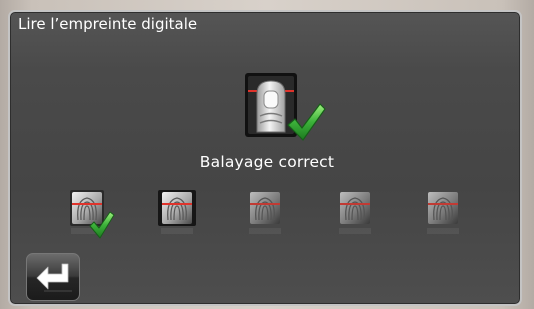 The width and height of the screenshot is (534, 309). Describe the element at coordinates (108, 24) in the screenshot. I see `window-title: Lire l’empreinte digitale` at that location.